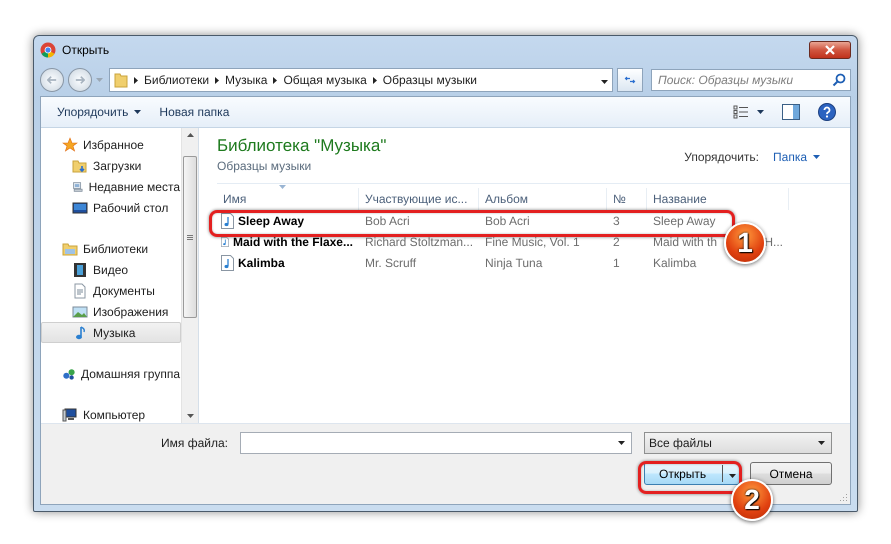 This screenshot has width=891, height=544. Describe the element at coordinates (616, 263) in the screenshot. I see `table-cell: 1` at that location.